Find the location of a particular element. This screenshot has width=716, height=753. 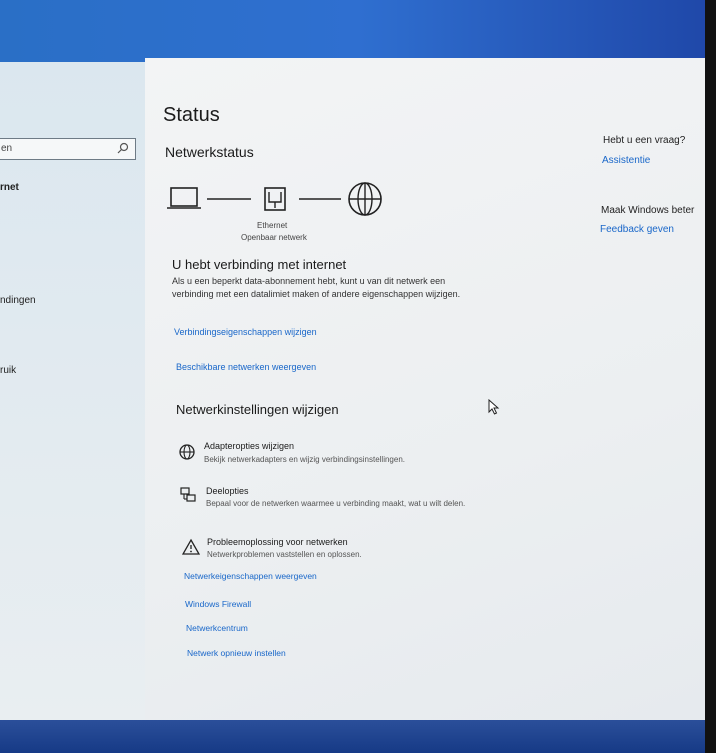

adapter-options-title: Adapteropties wijzigen is located at coordinates (249, 446).